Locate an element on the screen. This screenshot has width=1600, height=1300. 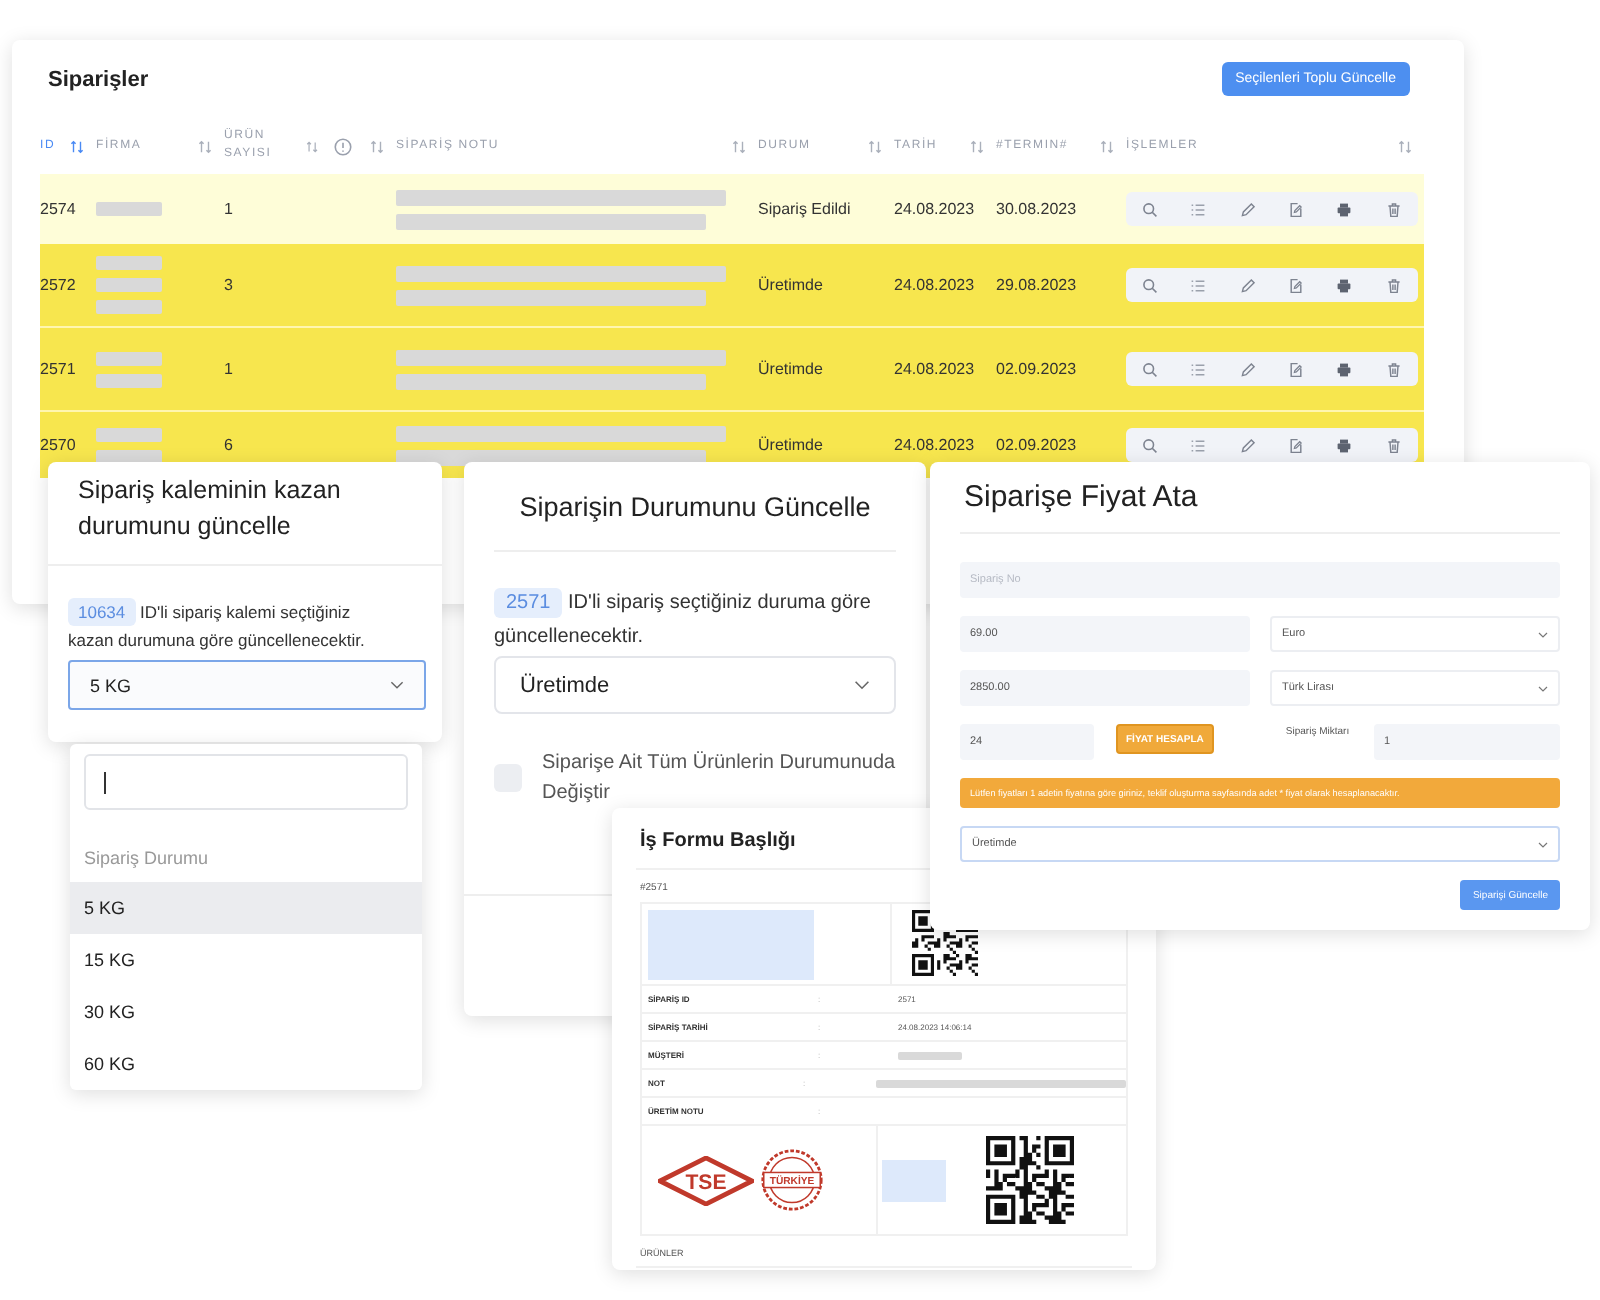
table-cell: 2574 is located at coordinates (58, 209).